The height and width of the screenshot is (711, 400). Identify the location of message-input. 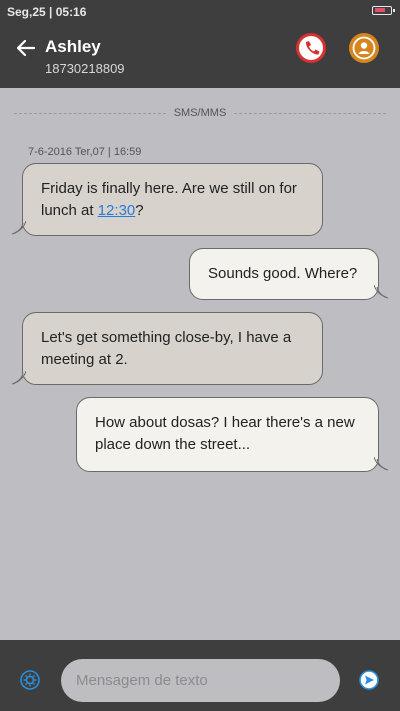
(200, 680).